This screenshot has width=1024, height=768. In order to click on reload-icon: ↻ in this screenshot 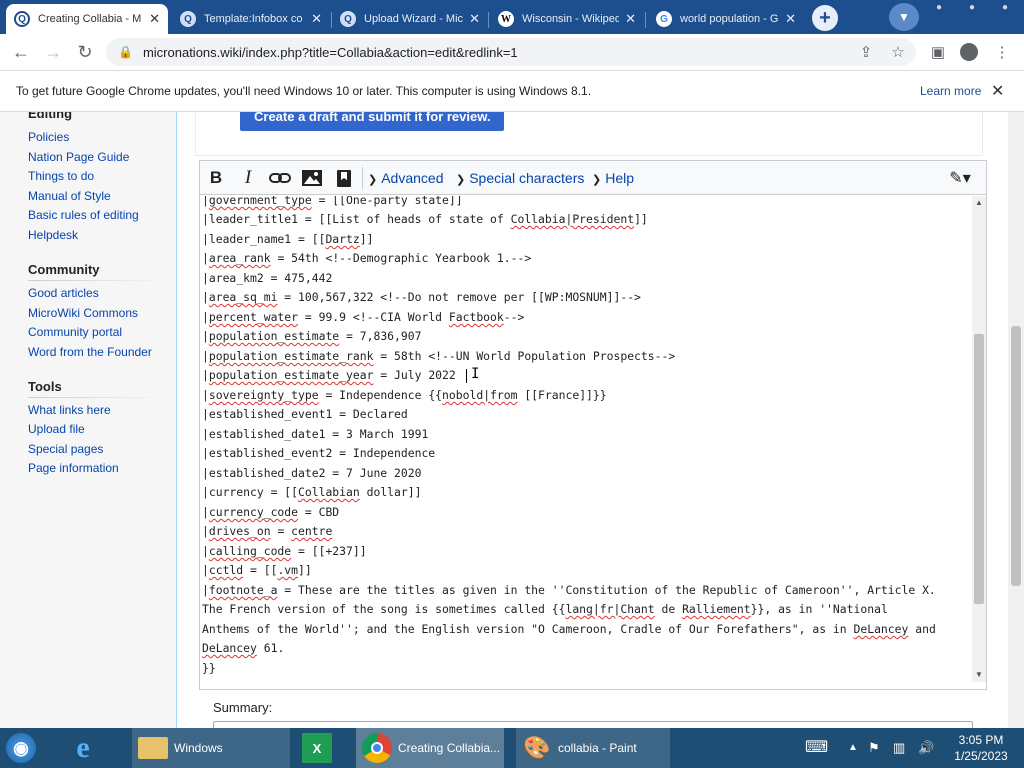, I will do `click(85, 52)`.